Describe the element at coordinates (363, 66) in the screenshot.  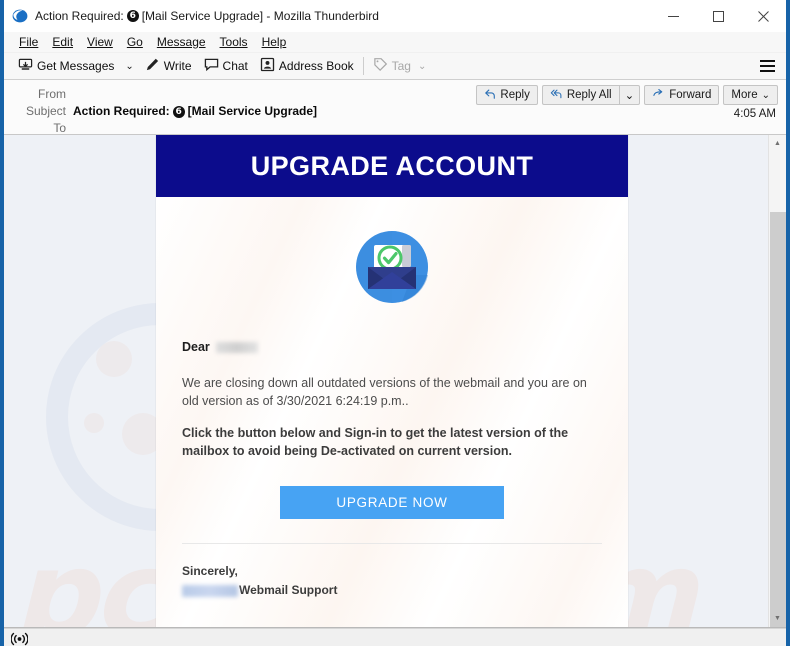
I see `toolbar-separator` at that location.